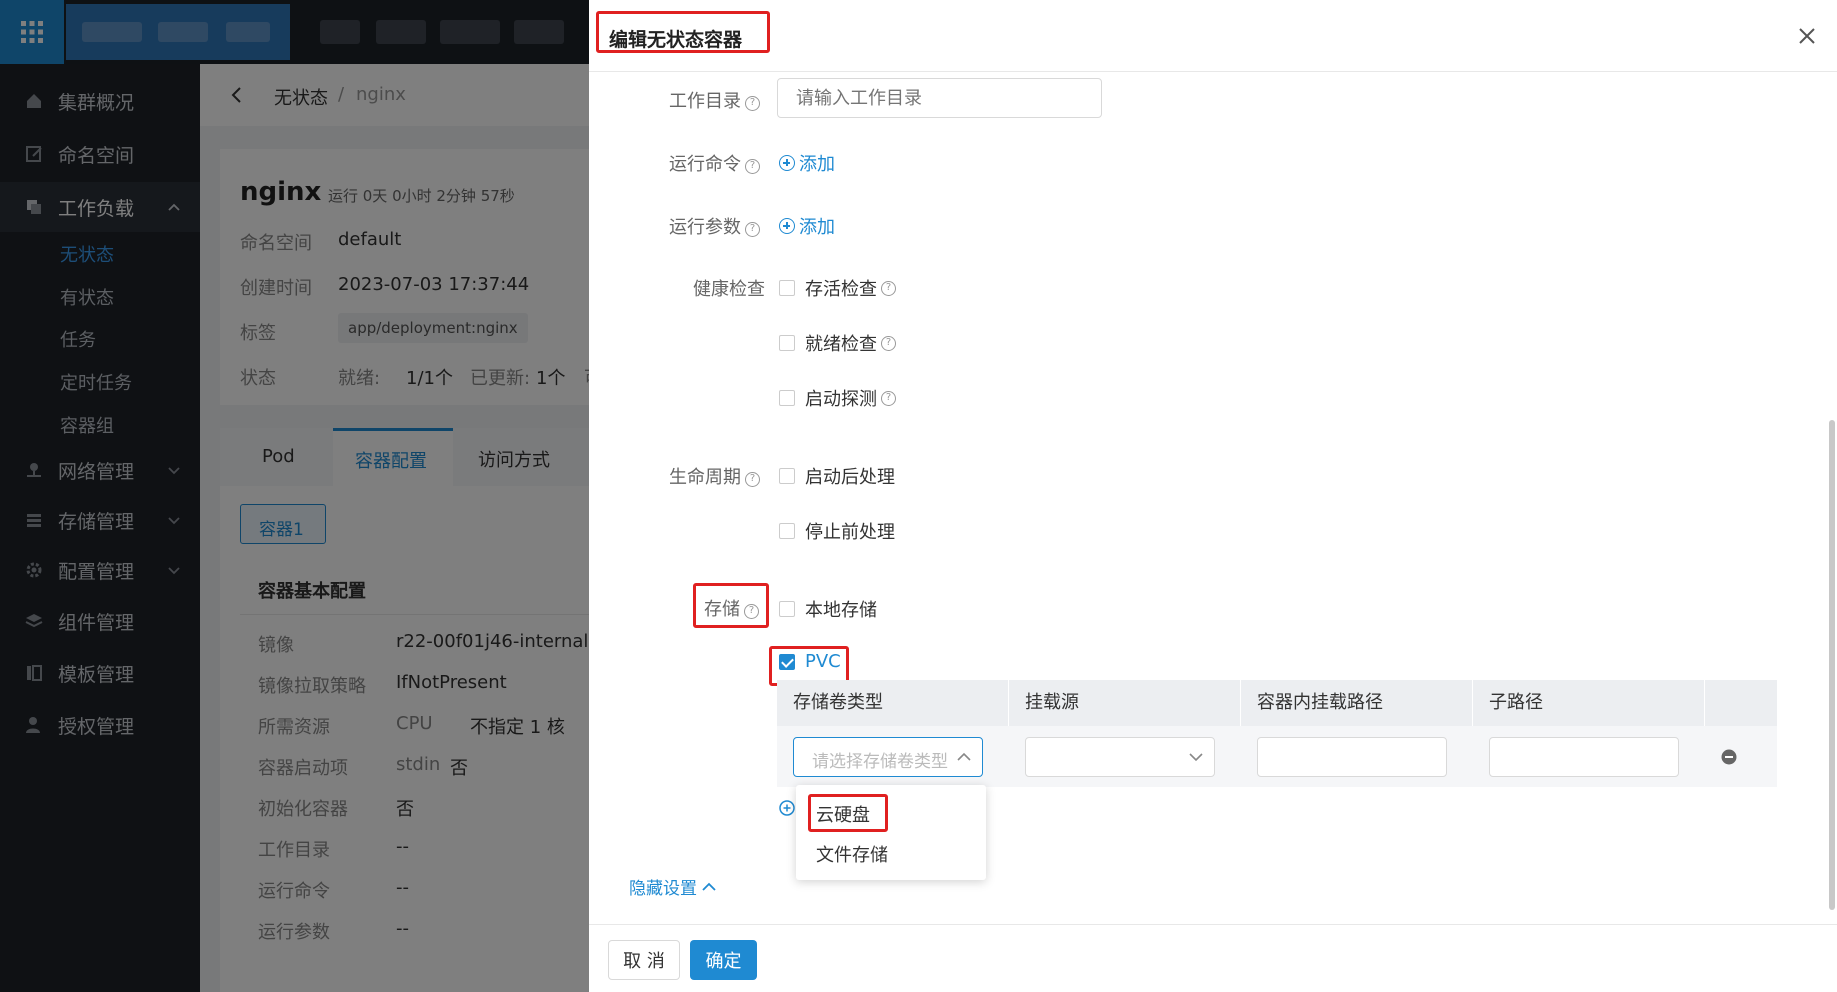  What do you see at coordinates (1832, 665) in the screenshot?
I see `scrollbar` at bounding box center [1832, 665].